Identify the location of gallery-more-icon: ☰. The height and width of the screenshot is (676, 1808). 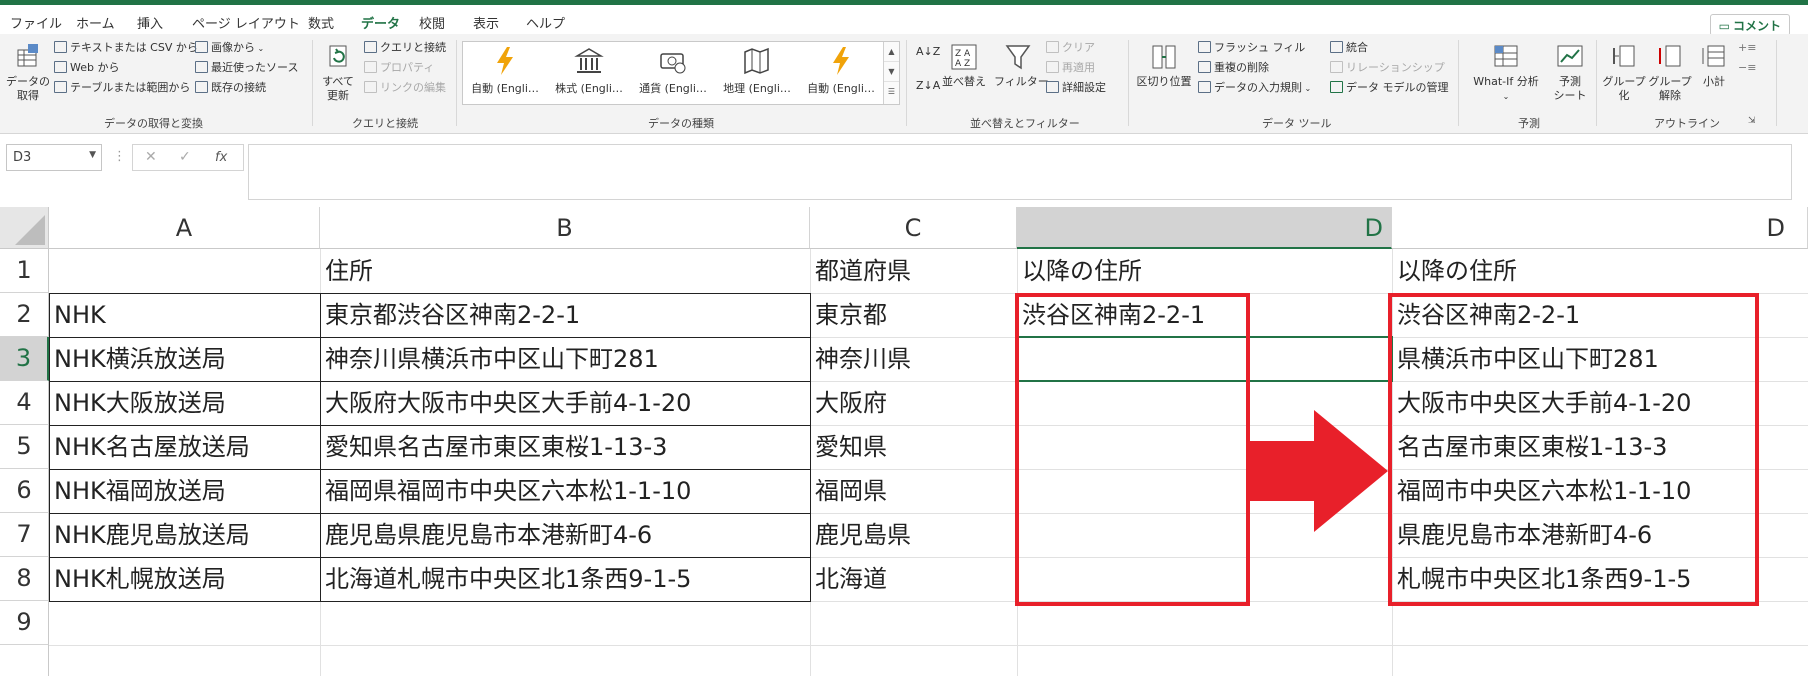
(891, 92).